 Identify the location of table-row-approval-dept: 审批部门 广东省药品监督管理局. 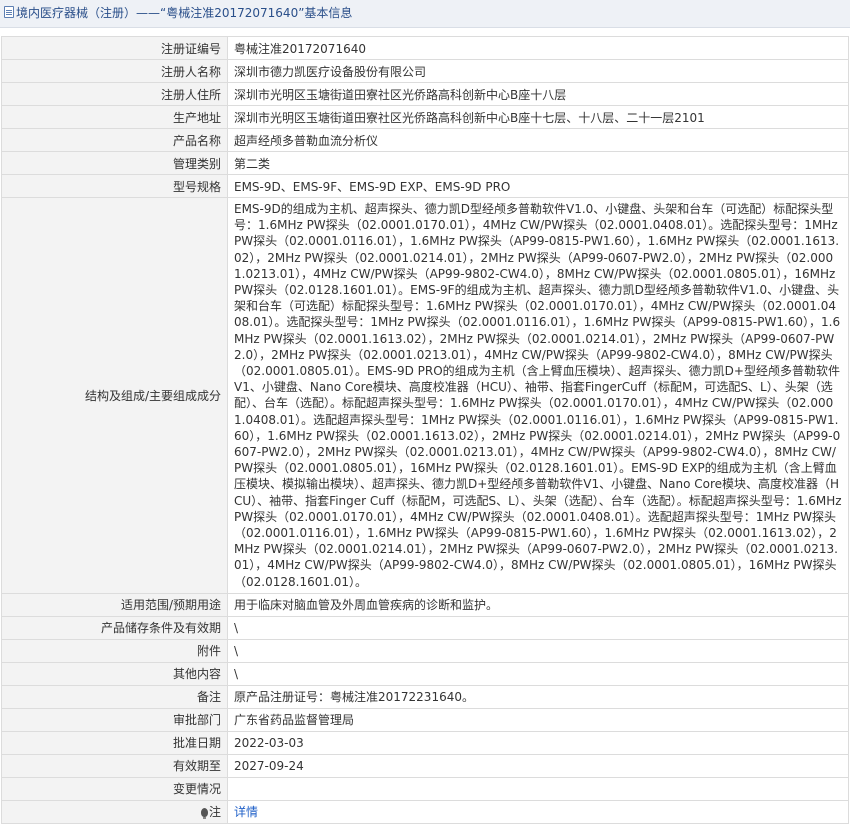
(425, 719).